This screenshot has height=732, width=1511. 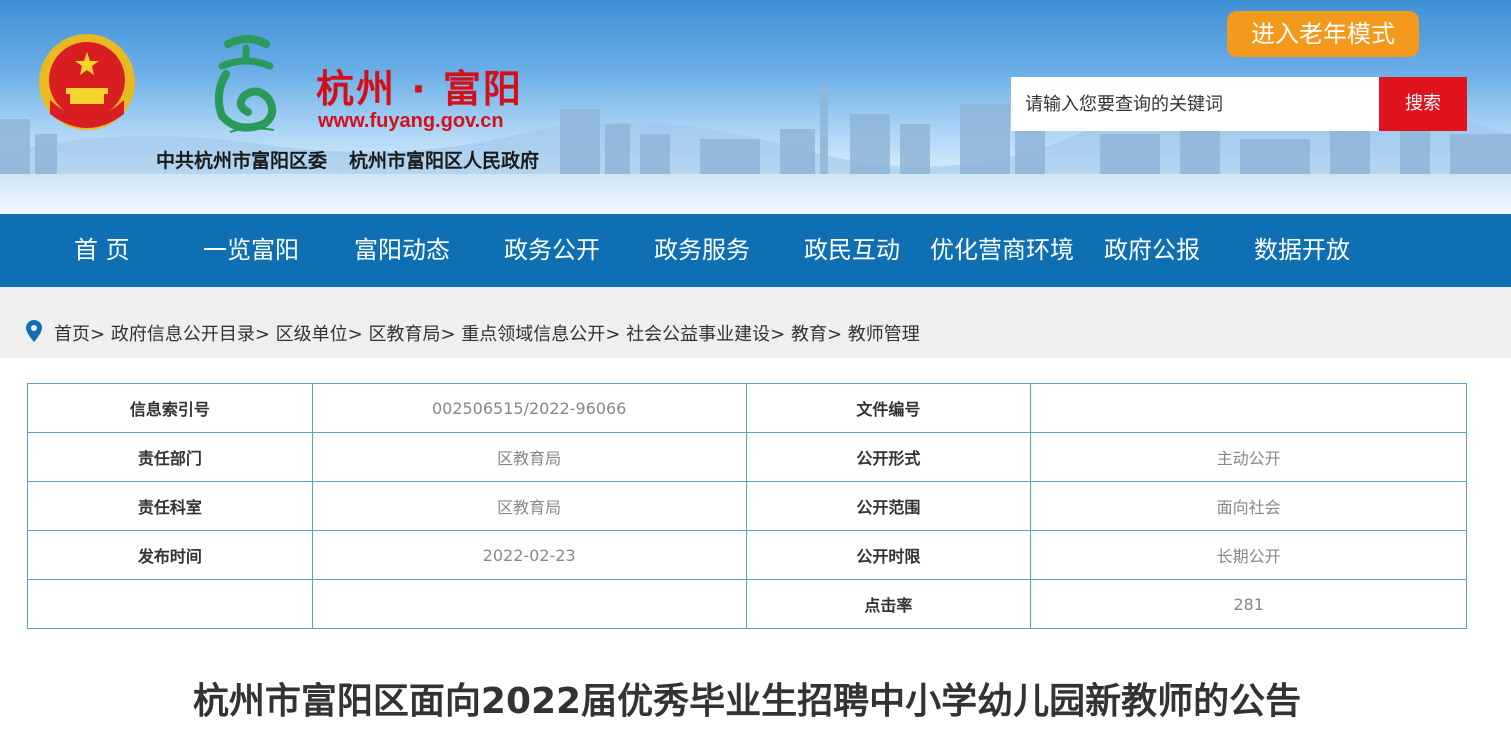 I want to click on article-title: 杭州市富阳区面向2022届优秀毕业生招聘中小学幼儿园新教师的公告, so click(x=747, y=701).